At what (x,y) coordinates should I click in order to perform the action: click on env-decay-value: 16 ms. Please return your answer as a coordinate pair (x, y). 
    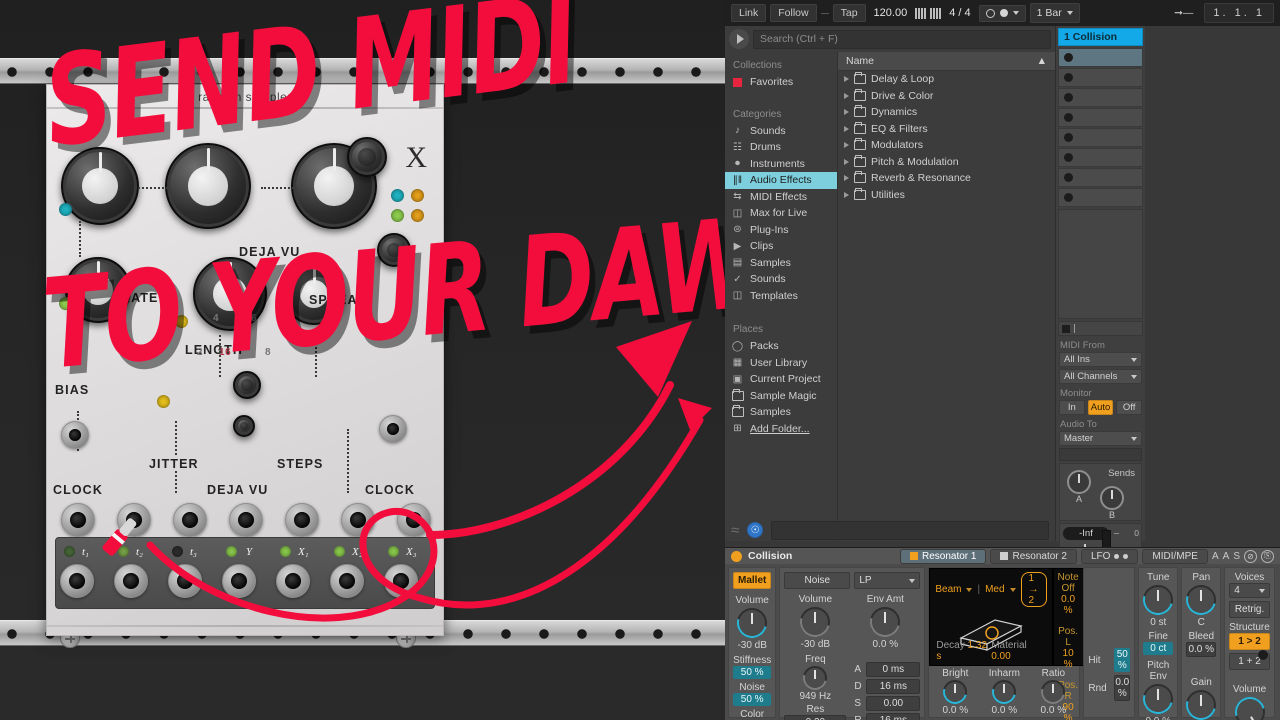
    Looking at the image, I should click on (893, 686).